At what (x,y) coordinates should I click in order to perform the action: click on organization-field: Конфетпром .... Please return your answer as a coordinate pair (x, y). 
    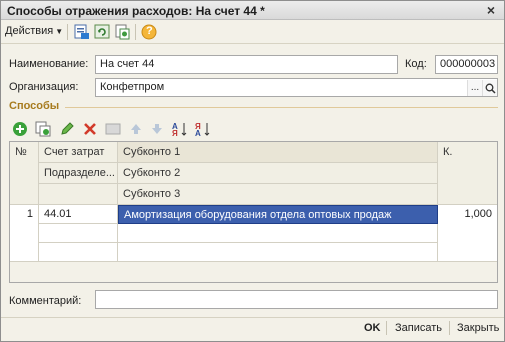
    Looking at the image, I should click on (296, 87).